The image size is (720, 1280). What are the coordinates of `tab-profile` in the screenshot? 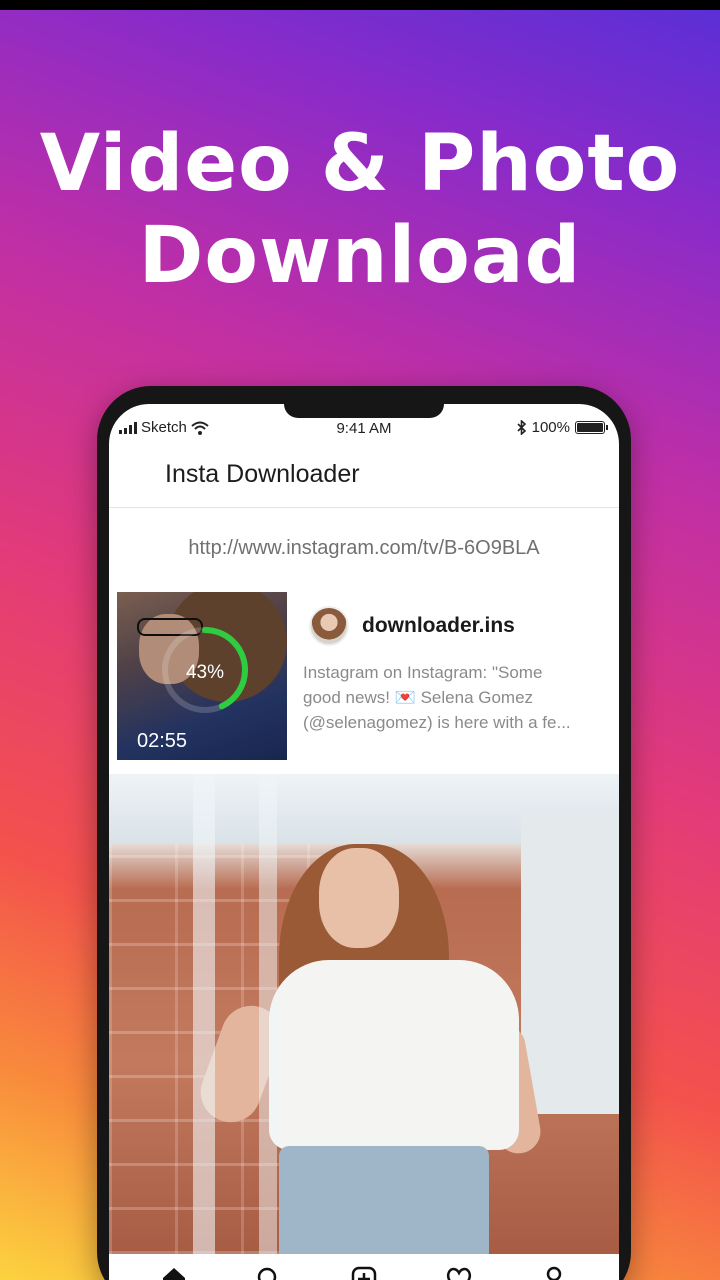 It's located at (554, 1269).